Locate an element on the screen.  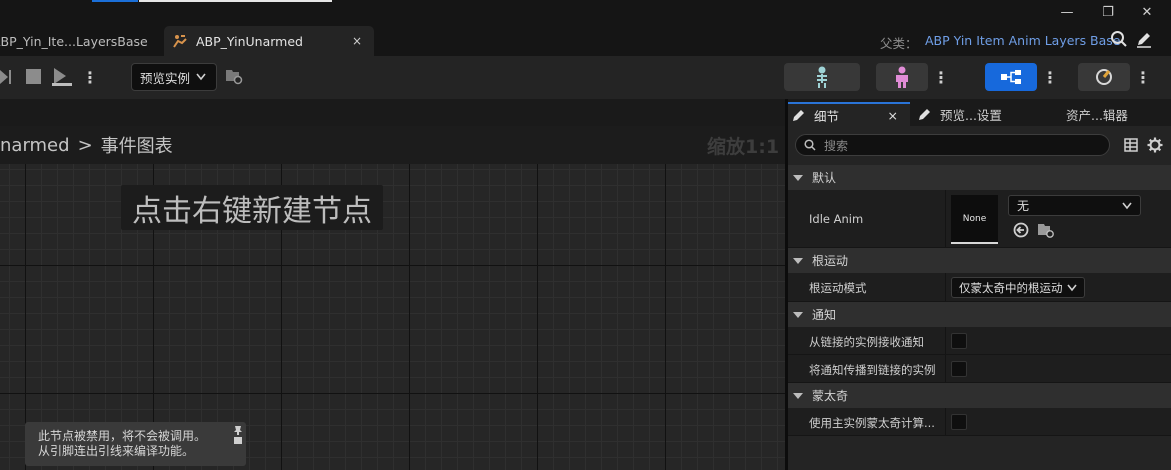
parent-class-link: ABP Yin Item Anim Layers Base is located at coordinates (1023, 40).